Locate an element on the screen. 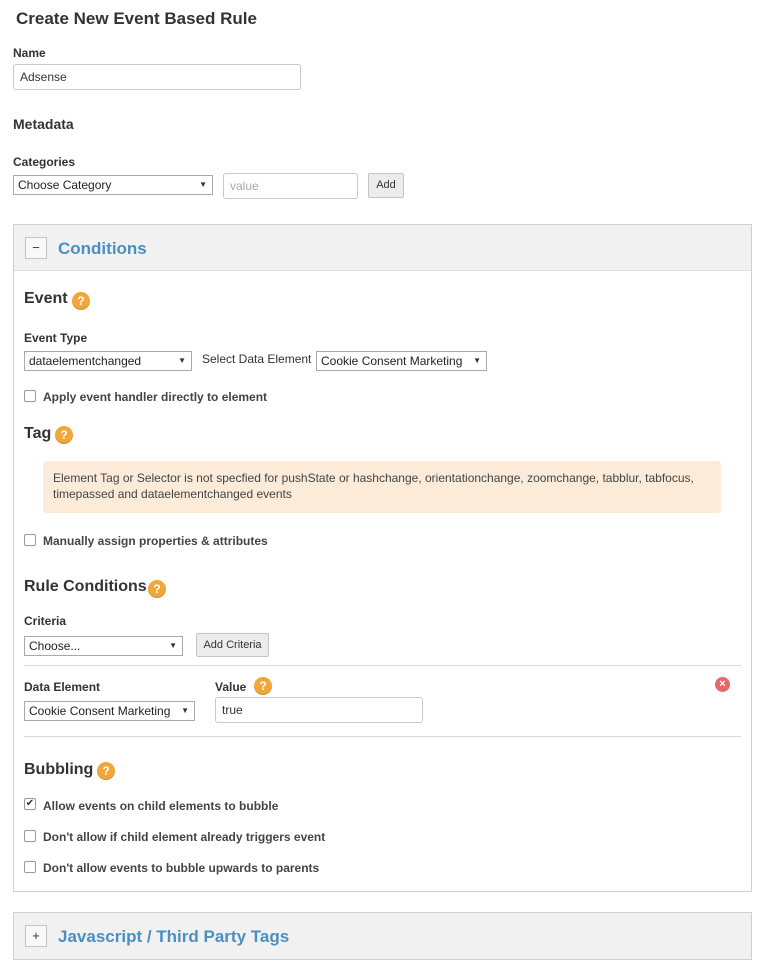 This screenshot has width=768, height=966. tag-help-icon: ? is located at coordinates (64, 435).